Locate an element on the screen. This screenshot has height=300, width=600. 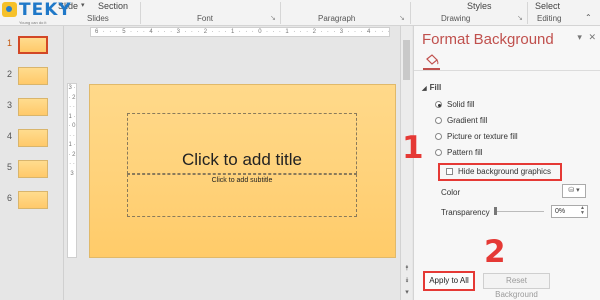
title-placeholder: Click to add title is located at coordinates (242, 143).